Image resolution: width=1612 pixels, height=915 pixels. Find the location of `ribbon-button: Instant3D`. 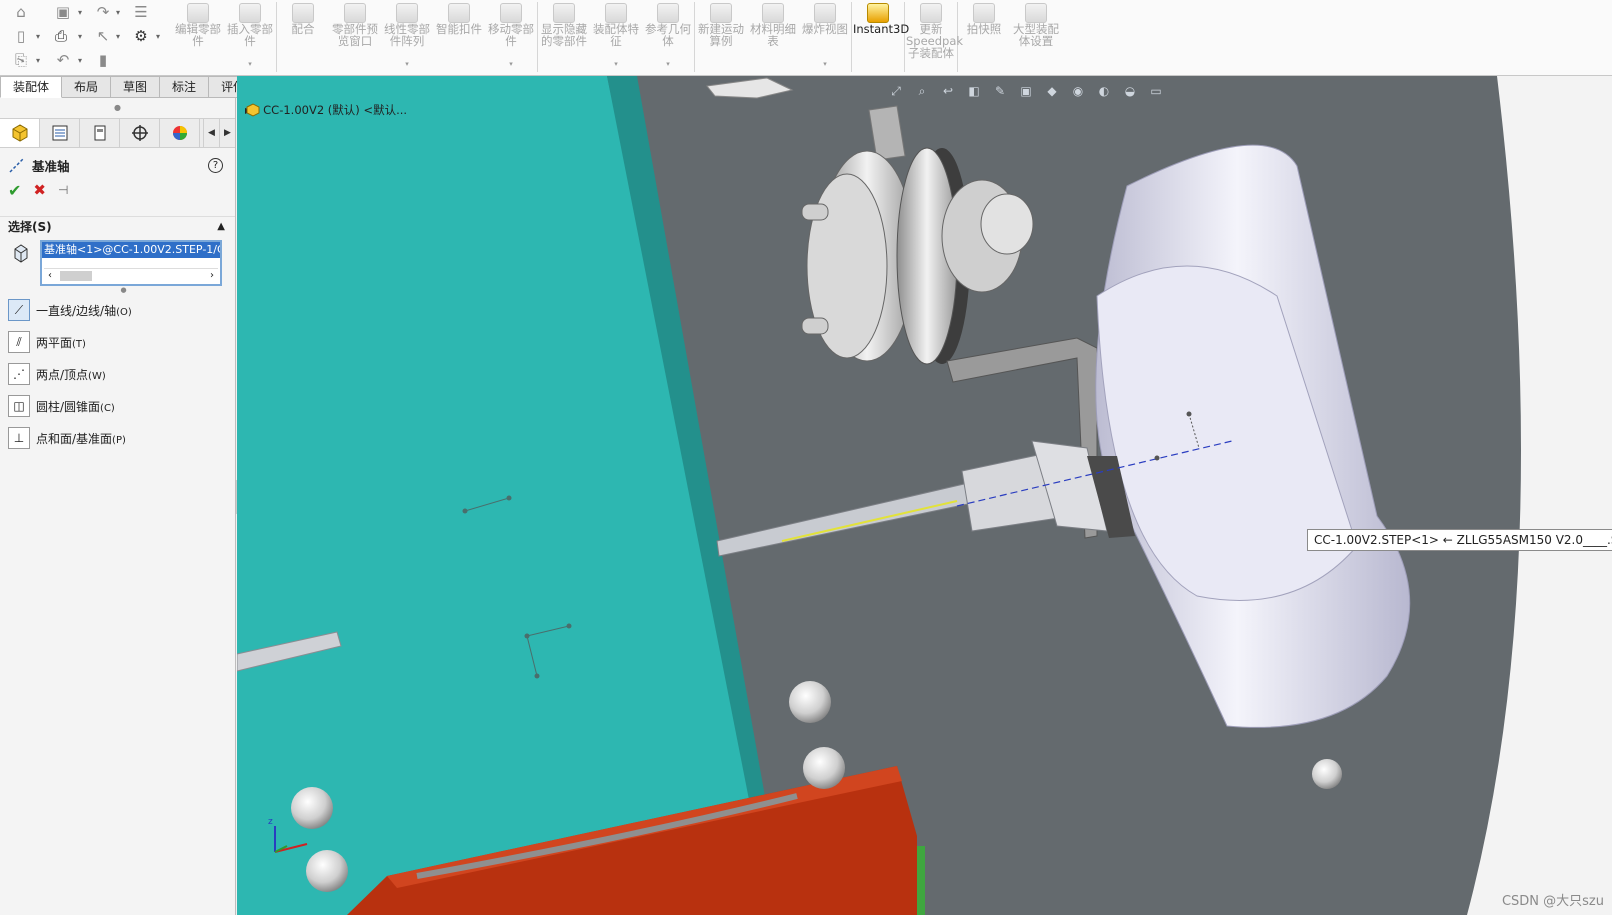

ribbon-button: Instant3D is located at coordinates (880, 37).